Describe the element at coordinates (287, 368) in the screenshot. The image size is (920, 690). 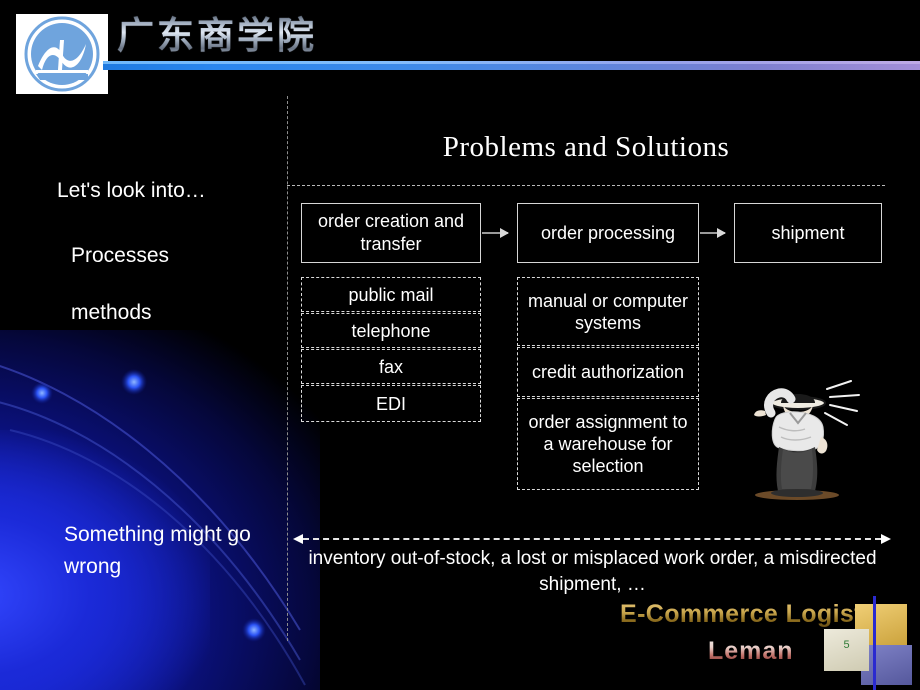
I see `vertical-divider` at that location.